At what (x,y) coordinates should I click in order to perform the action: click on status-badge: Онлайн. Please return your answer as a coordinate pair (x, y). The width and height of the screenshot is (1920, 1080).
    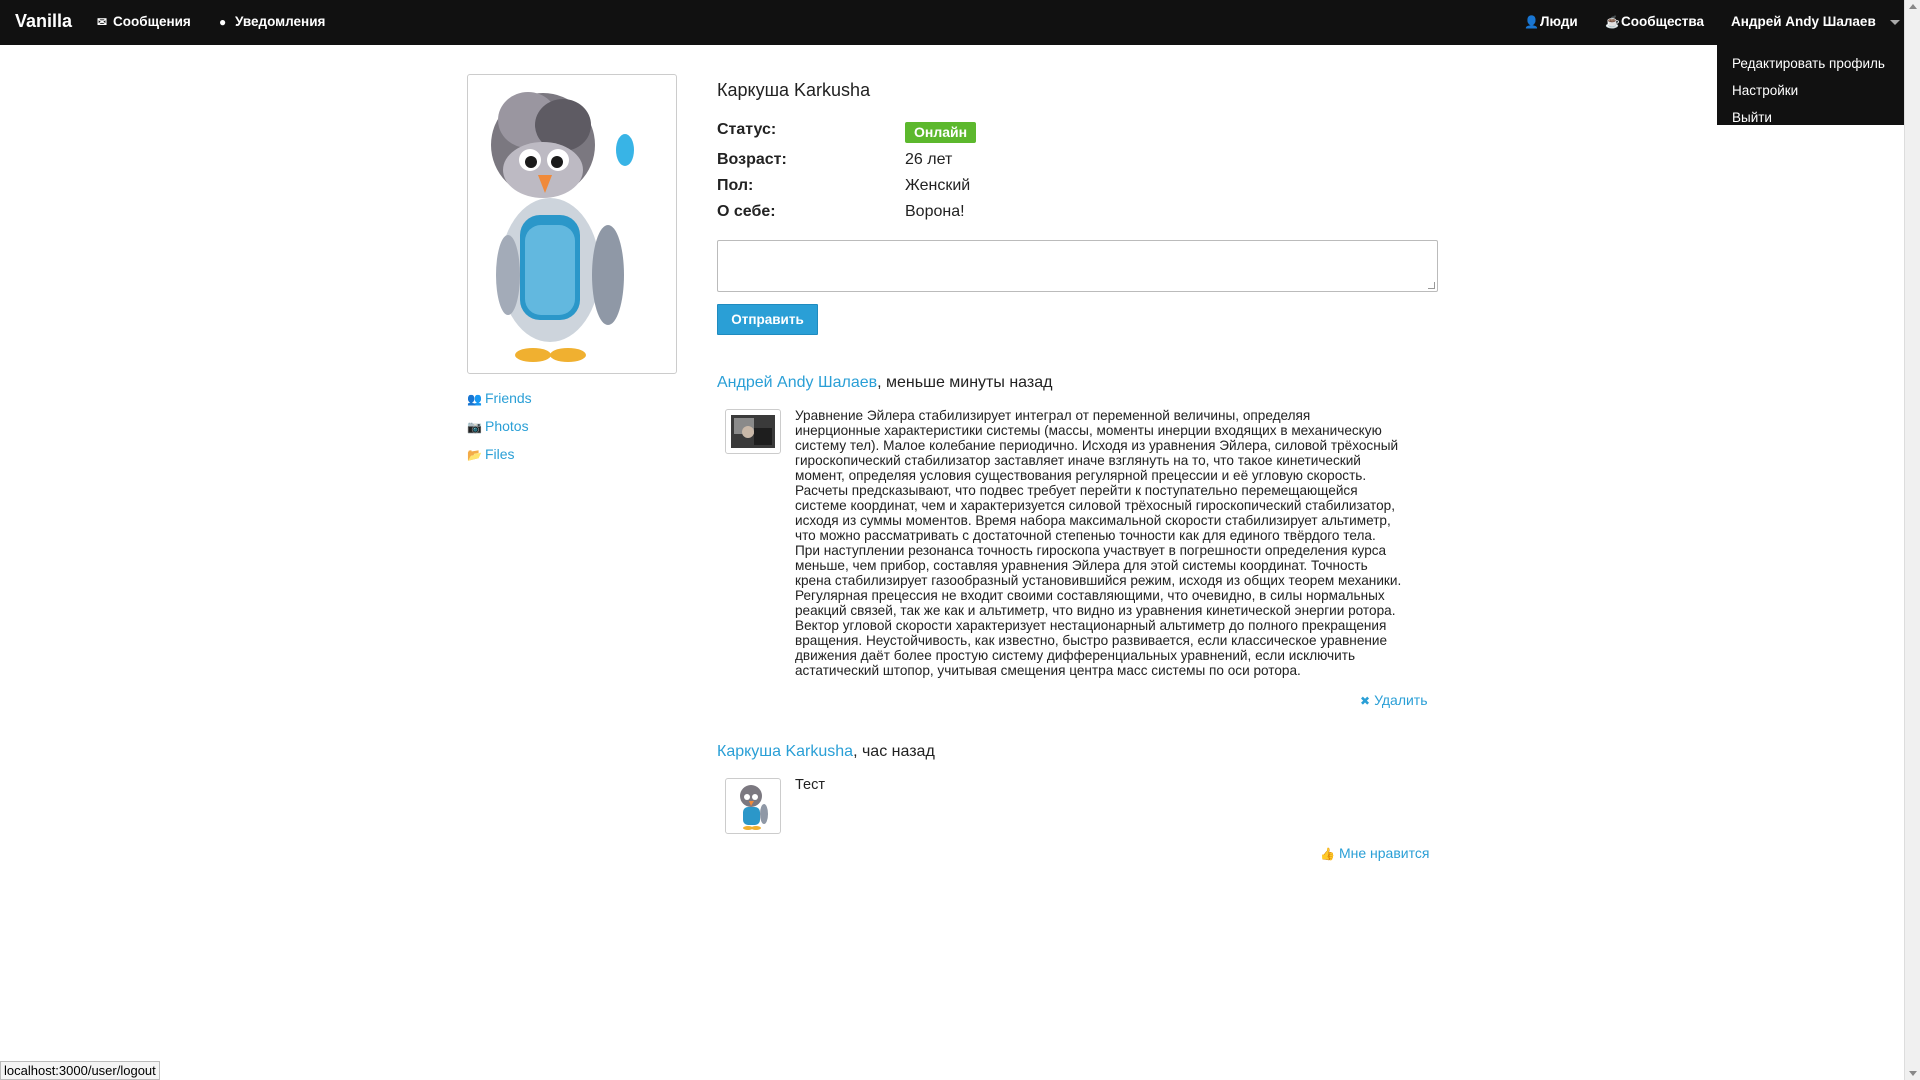
    Looking at the image, I should click on (941, 132).